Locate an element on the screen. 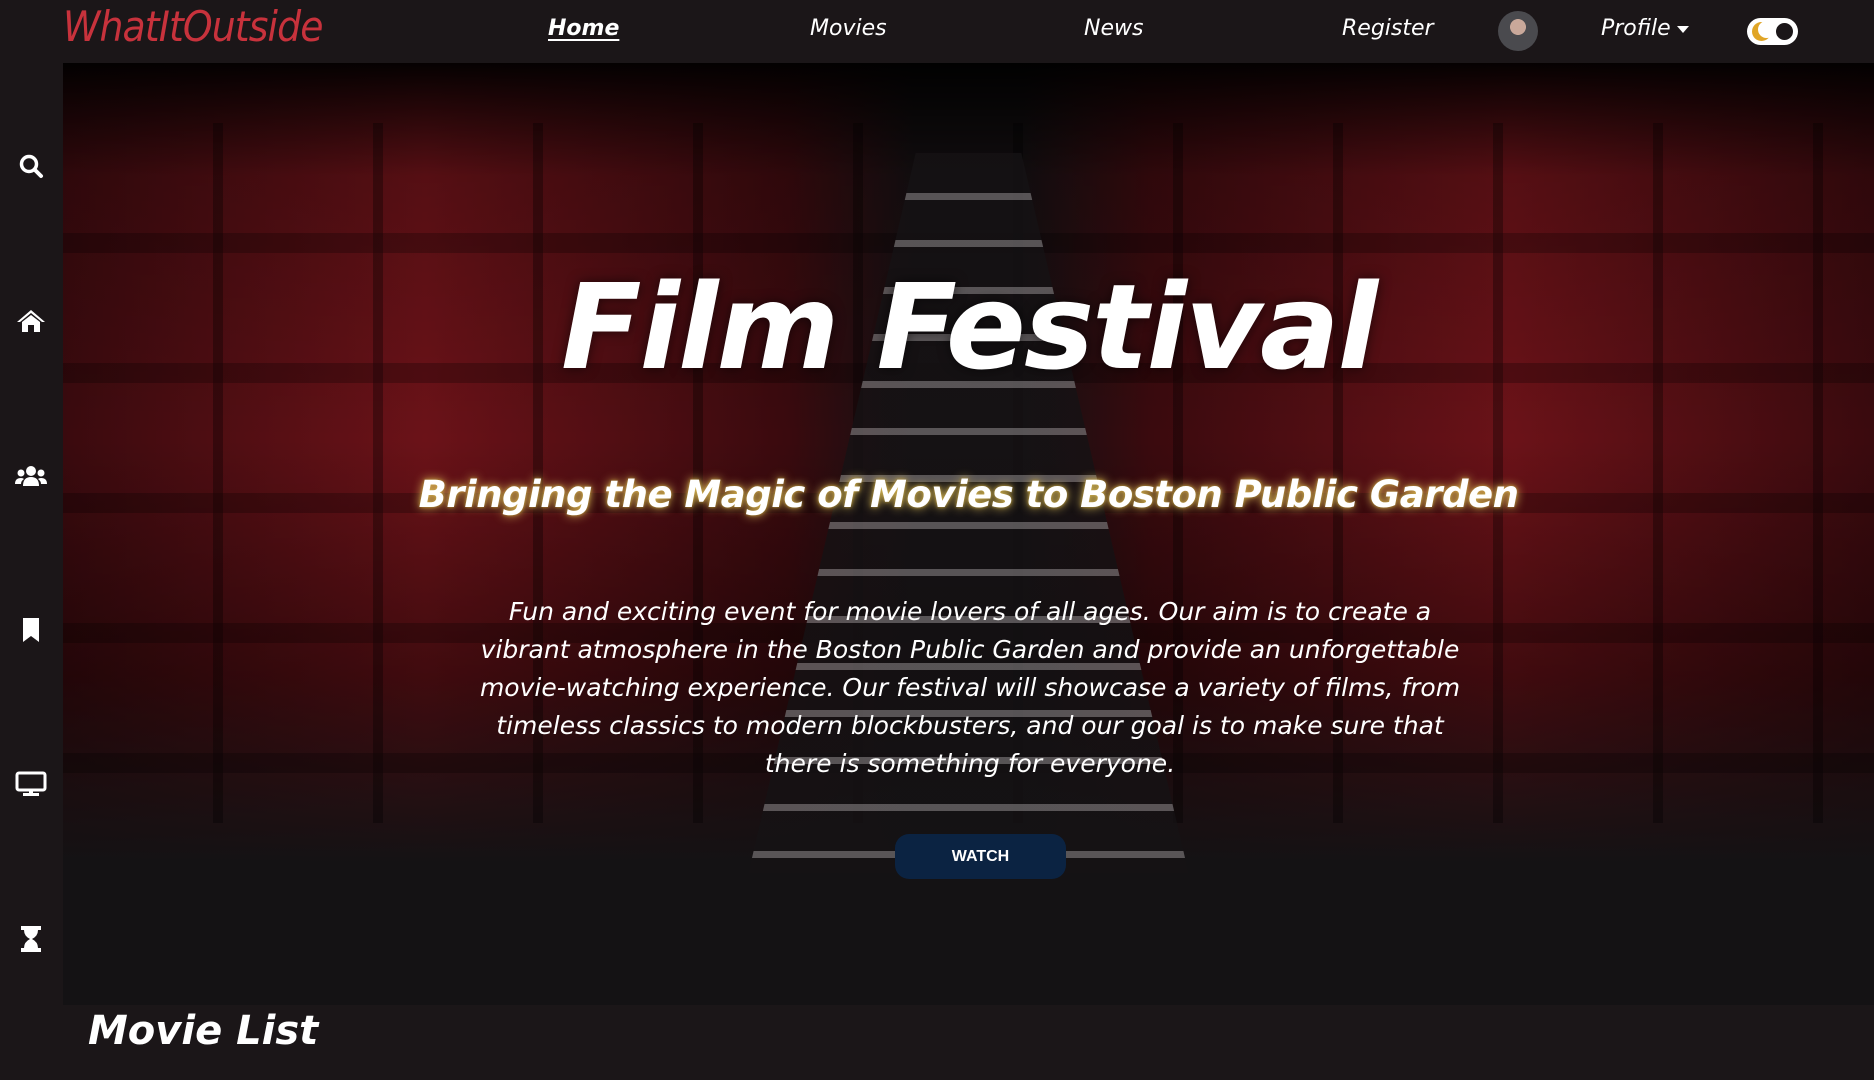 This screenshot has height=1080, width=1874. avatar is located at coordinates (1518, 31).